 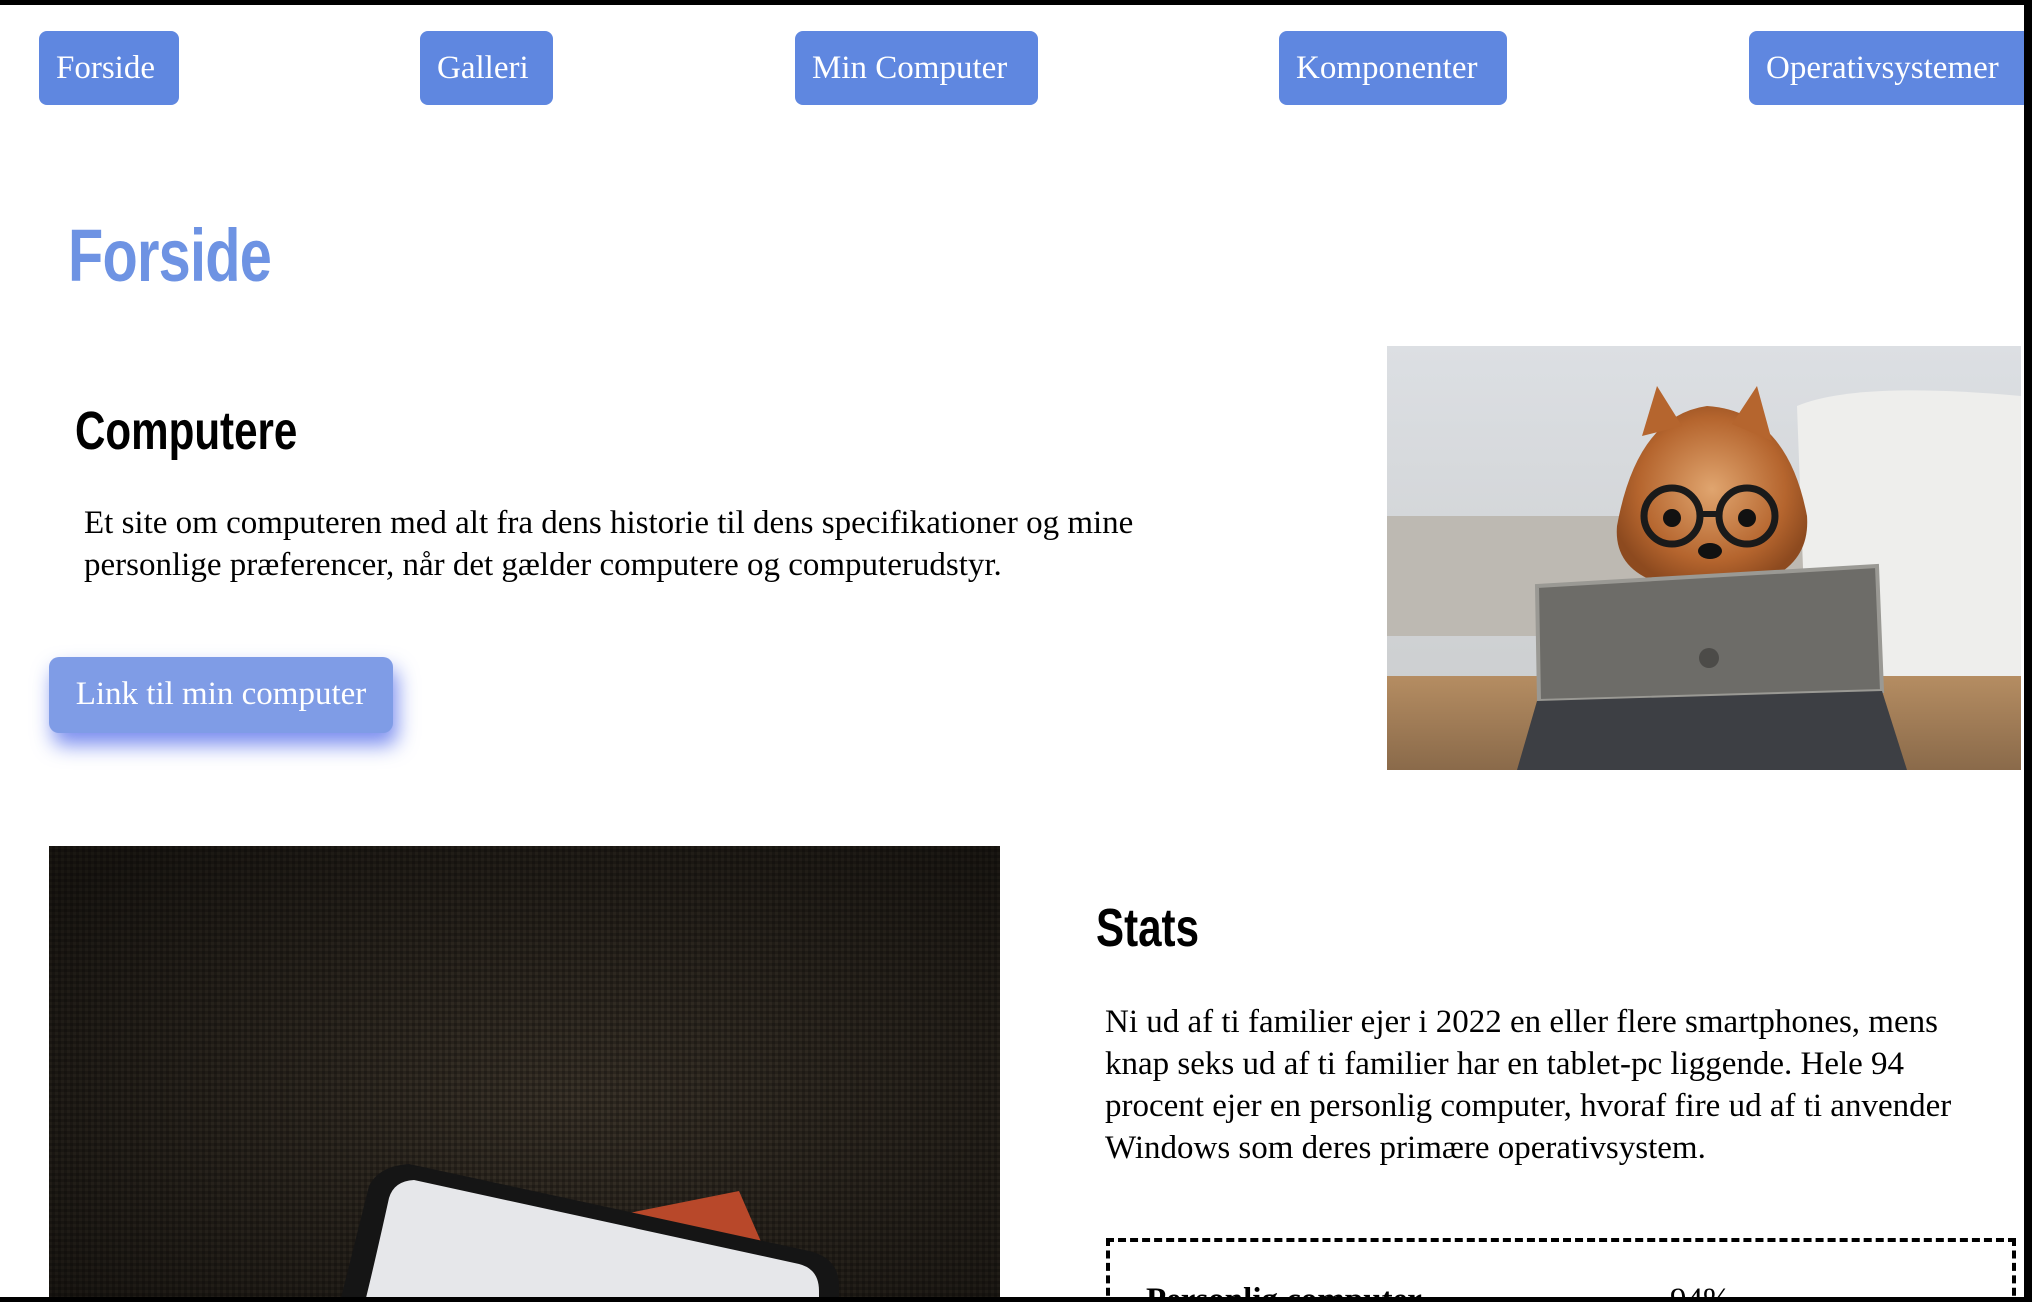 What do you see at coordinates (186, 431) in the screenshot?
I see `intro-heading: Computere` at bounding box center [186, 431].